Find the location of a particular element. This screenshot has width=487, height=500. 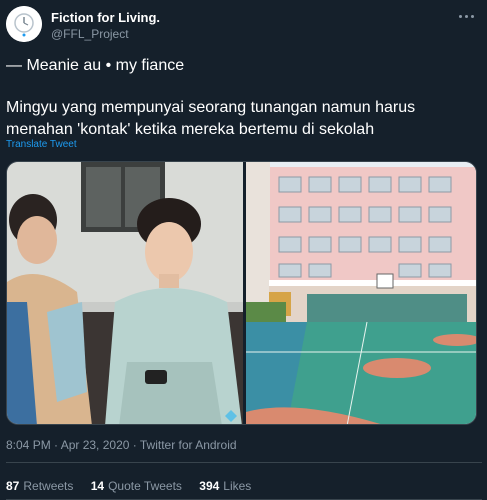

clock-logo-icon is located at coordinates (24, 24).